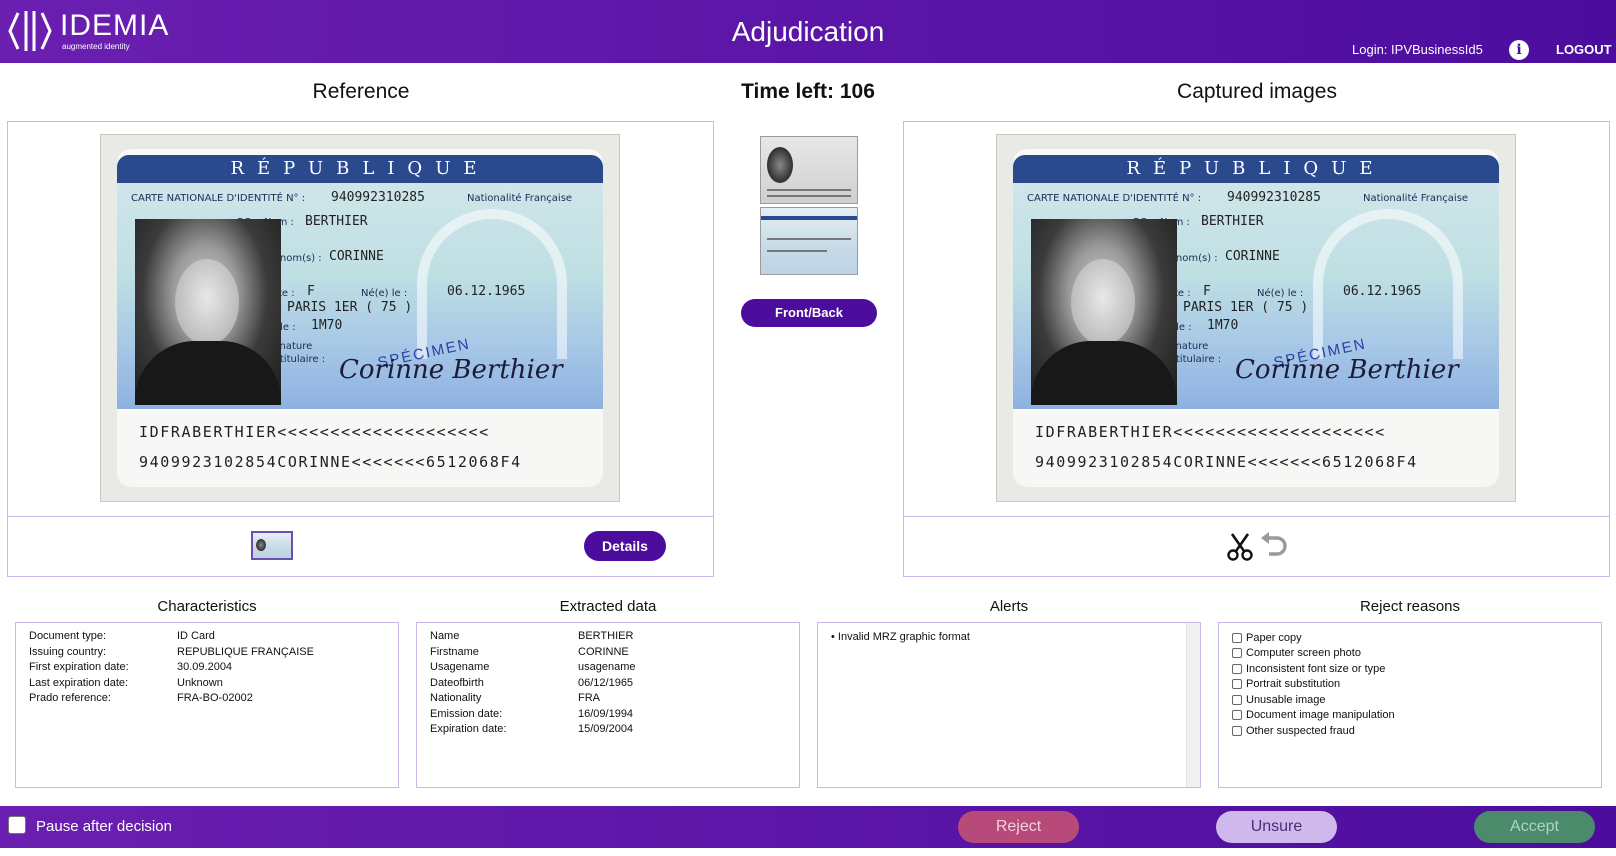 Image resolution: width=1616 pixels, height=856 pixels. Describe the element at coordinates (1286, 699) in the screenshot. I see `reason-label: Unusable image` at that location.